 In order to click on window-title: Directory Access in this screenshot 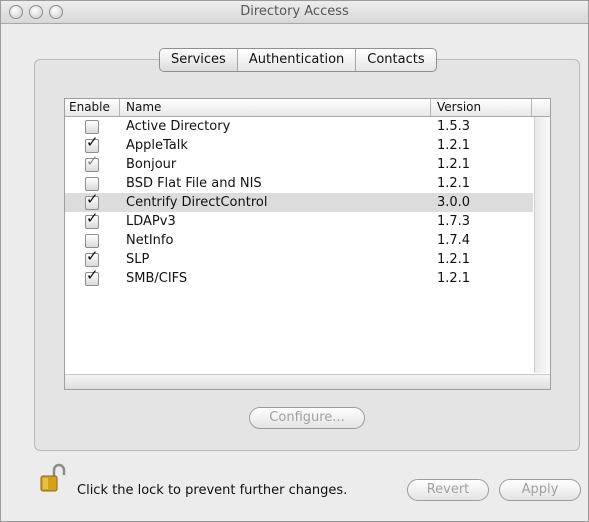, I will do `click(294, 11)`.